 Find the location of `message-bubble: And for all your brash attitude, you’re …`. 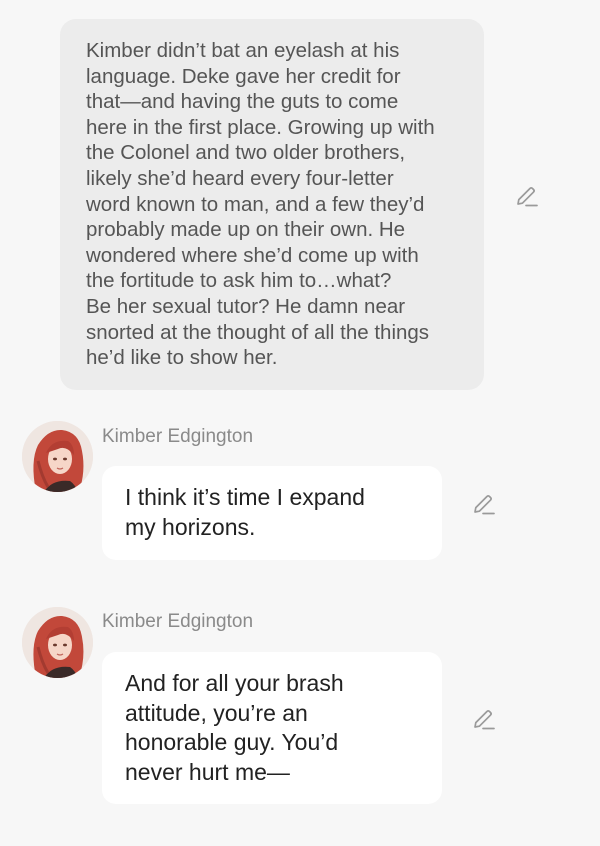

message-bubble: And for all your brash attitude, you’re … is located at coordinates (272, 728).